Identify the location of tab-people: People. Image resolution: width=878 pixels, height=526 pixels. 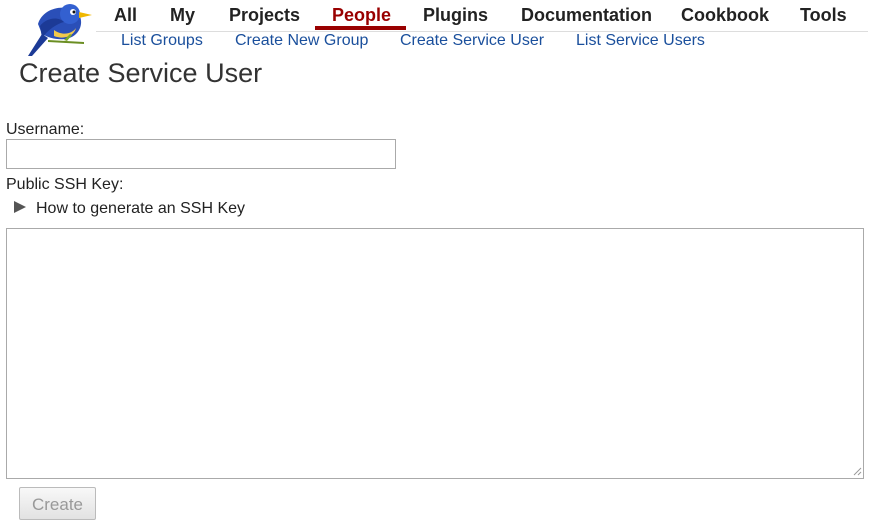
(361, 15).